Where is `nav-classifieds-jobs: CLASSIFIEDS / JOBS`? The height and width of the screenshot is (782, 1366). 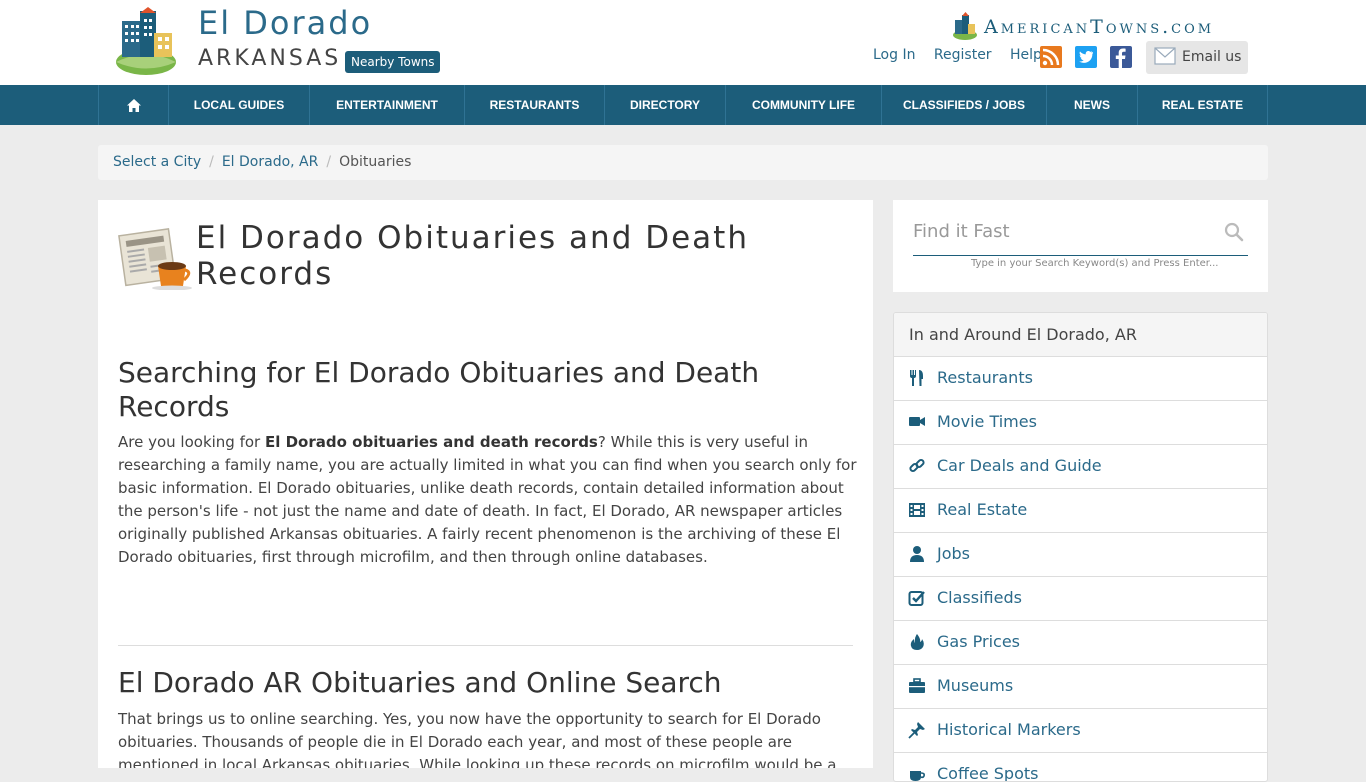 nav-classifieds-jobs: CLASSIFIEDS / JOBS is located at coordinates (963, 105).